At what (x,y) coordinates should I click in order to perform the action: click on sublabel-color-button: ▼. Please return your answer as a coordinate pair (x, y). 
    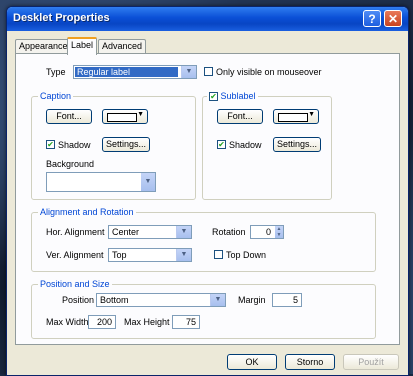
    Looking at the image, I should click on (296, 116).